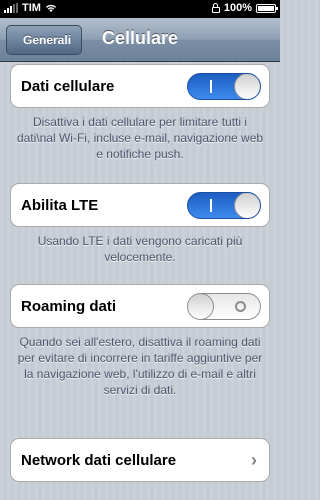 This screenshot has width=320, height=500. Describe the element at coordinates (68, 86) in the screenshot. I see `cellular-data-label: Dati cellulare` at that location.